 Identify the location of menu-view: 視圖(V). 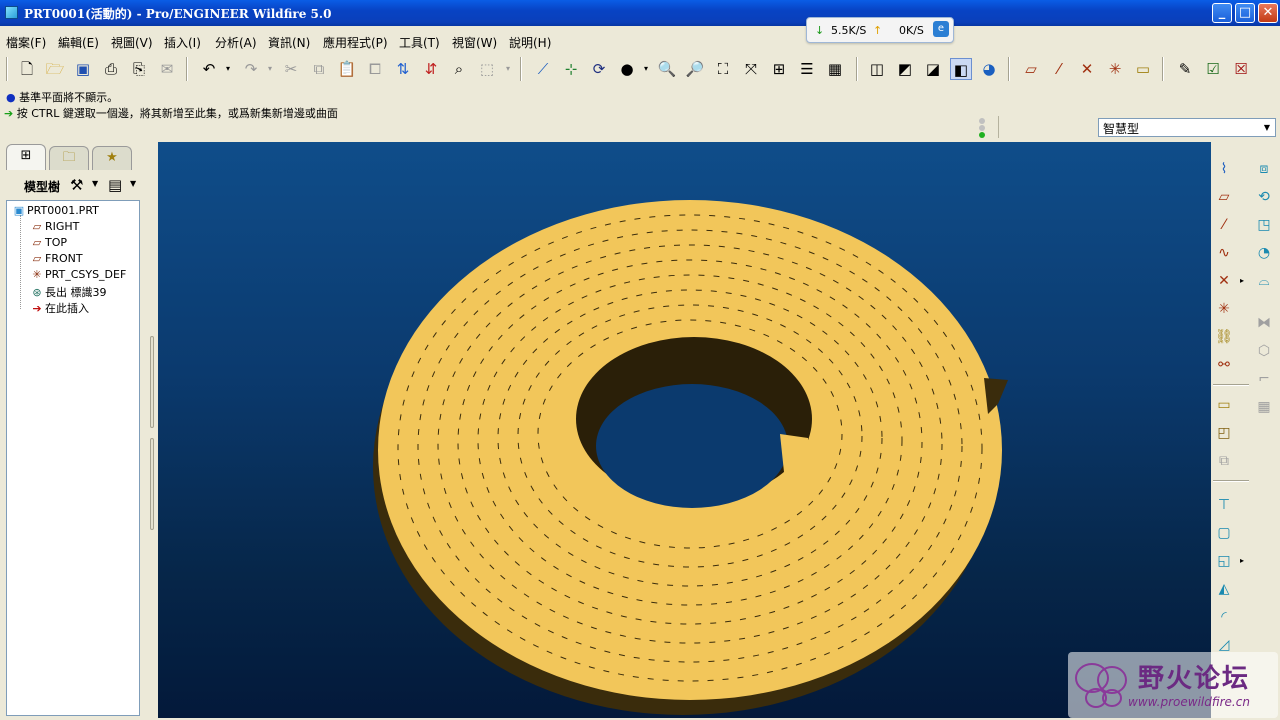
(132, 42).